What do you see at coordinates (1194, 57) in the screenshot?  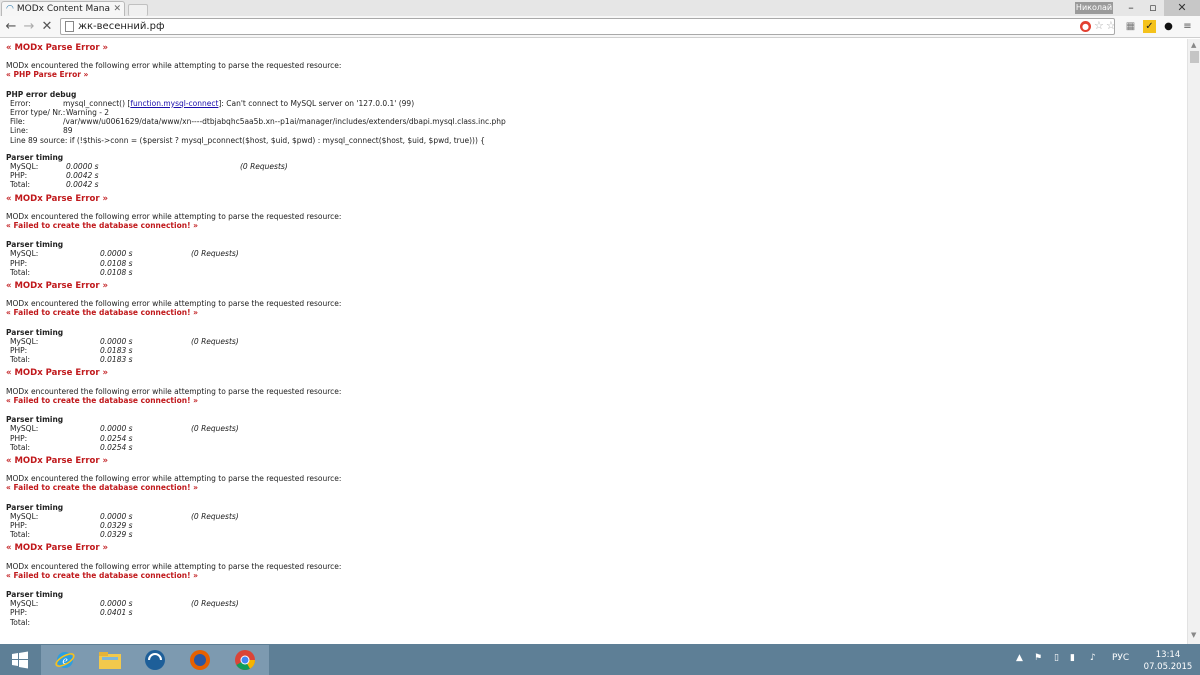 I see `scroll-thumb` at bounding box center [1194, 57].